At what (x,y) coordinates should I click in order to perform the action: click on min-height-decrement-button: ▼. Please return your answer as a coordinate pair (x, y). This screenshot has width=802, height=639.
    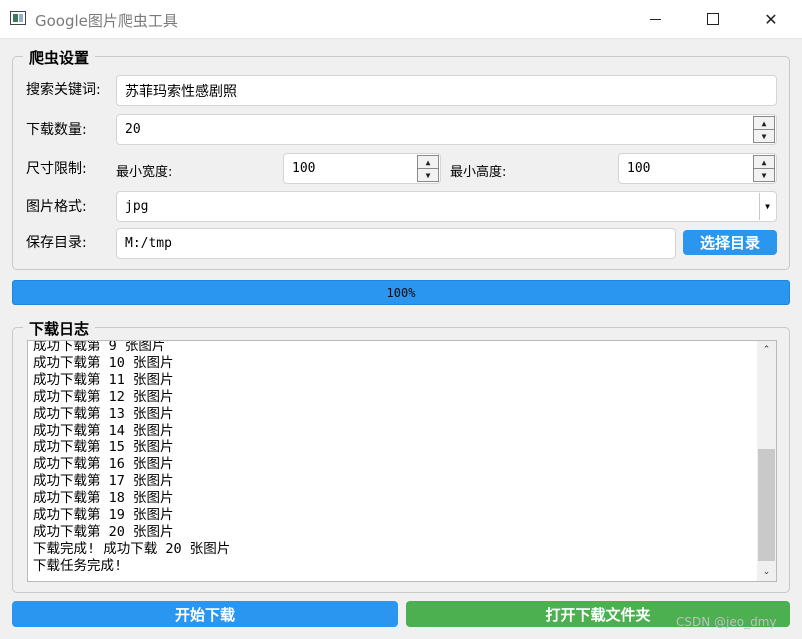
    Looking at the image, I should click on (764, 175).